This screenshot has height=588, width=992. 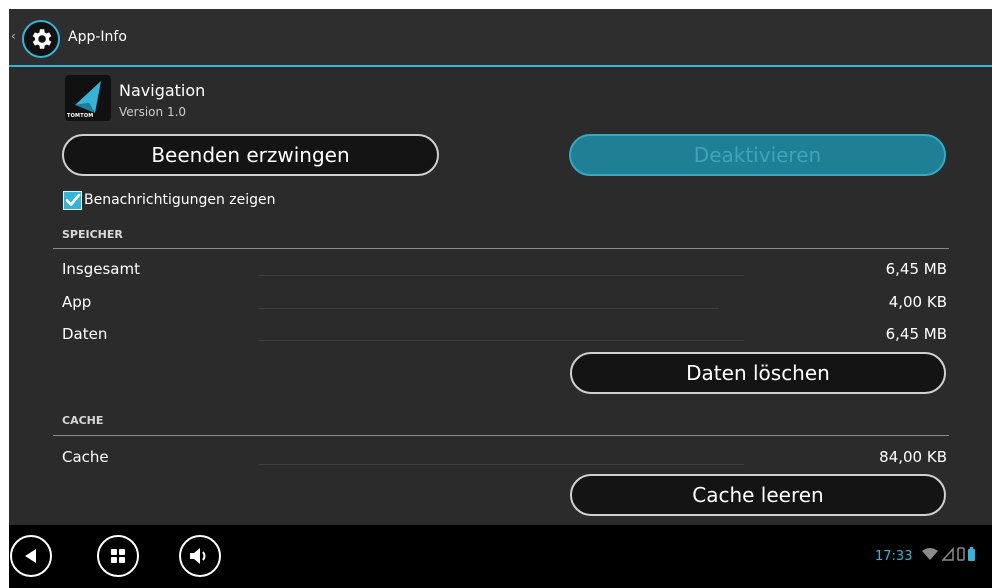 I want to click on volume-icon, so click(x=200, y=556).